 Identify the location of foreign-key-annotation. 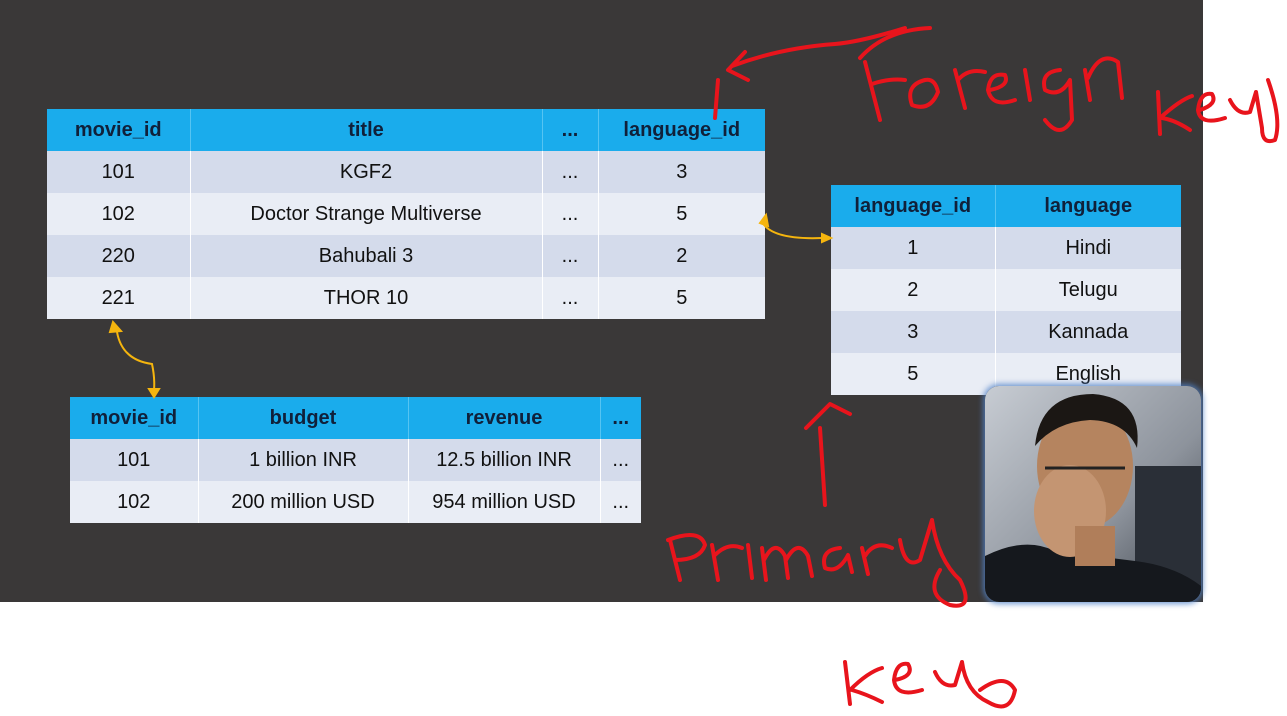
(996, 85).